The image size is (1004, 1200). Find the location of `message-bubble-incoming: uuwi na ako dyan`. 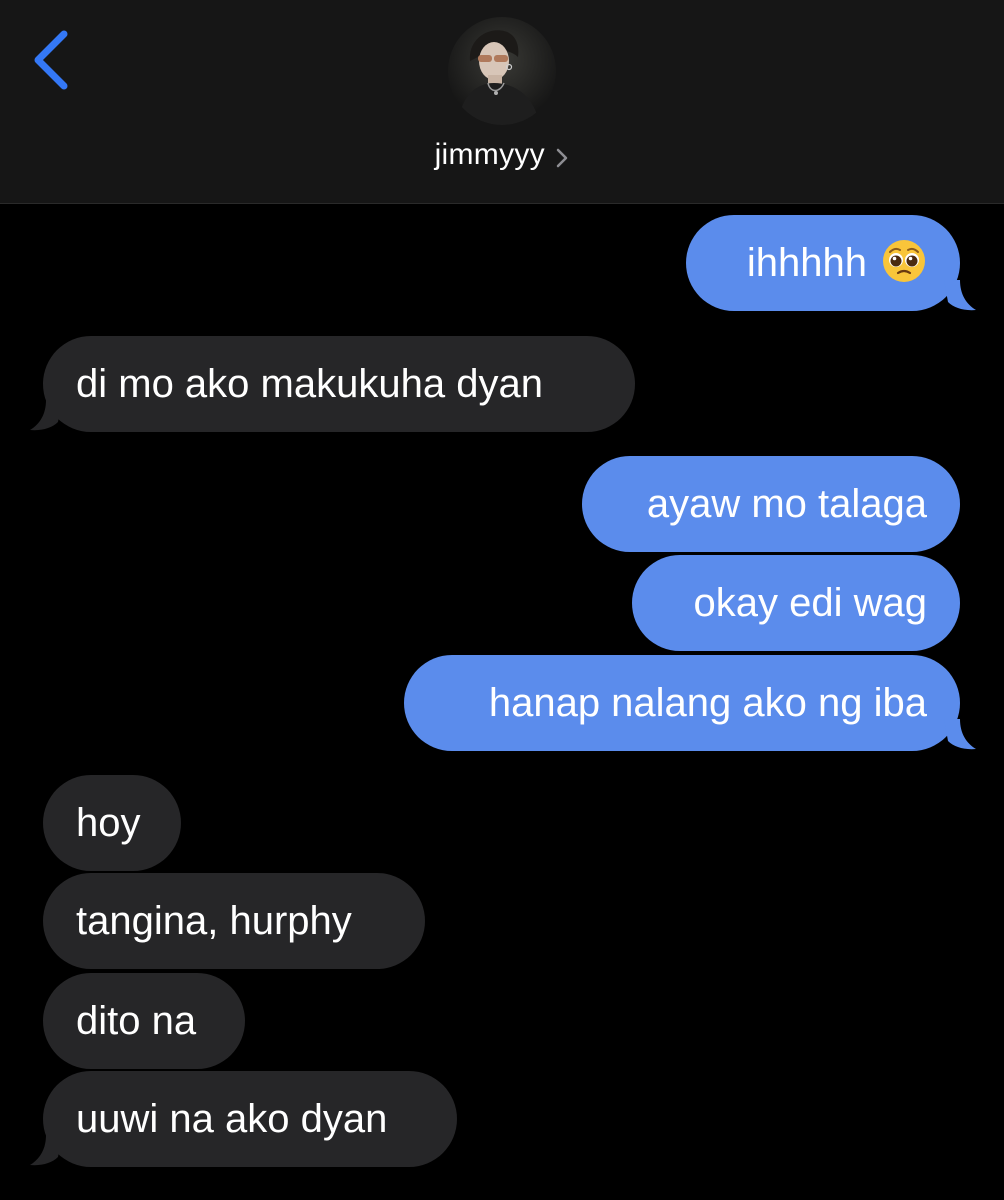

message-bubble-incoming: uuwi na ako dyan is located at coordinates (250, 1119).